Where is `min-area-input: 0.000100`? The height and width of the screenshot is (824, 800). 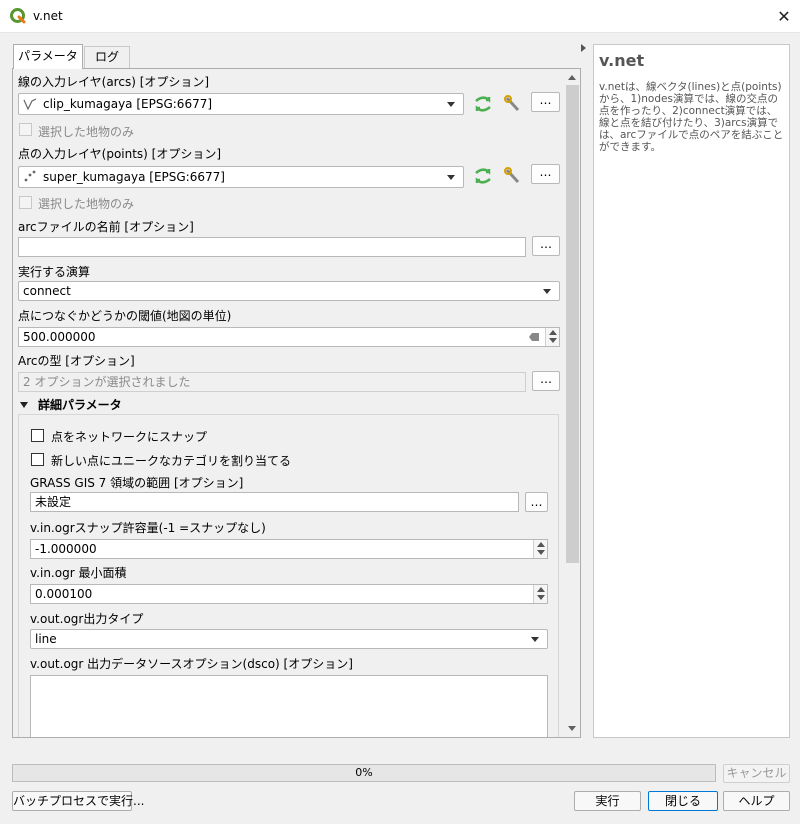 min-area-input: 0.000100 is located at coordinates (289, 594).